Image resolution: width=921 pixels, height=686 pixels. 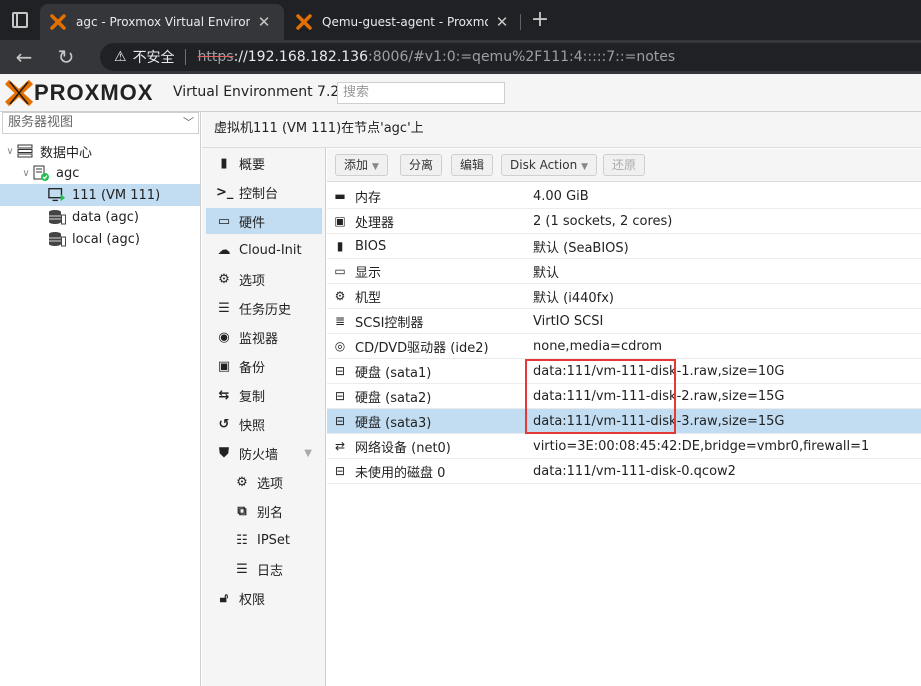 What do you see at coordinates (624, 271) in the screenshot?
I see `hardware-row-display: ▭ 显示 默认` at bounding box center [624, 271].